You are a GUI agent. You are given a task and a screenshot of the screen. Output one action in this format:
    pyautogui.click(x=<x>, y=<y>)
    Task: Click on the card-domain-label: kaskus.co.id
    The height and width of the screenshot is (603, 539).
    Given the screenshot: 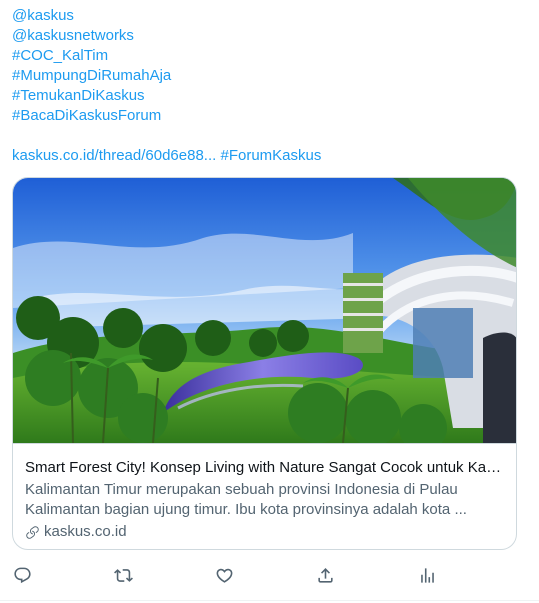 What is the action you would take?
    pyautogui.click(x=85, y=531)
    